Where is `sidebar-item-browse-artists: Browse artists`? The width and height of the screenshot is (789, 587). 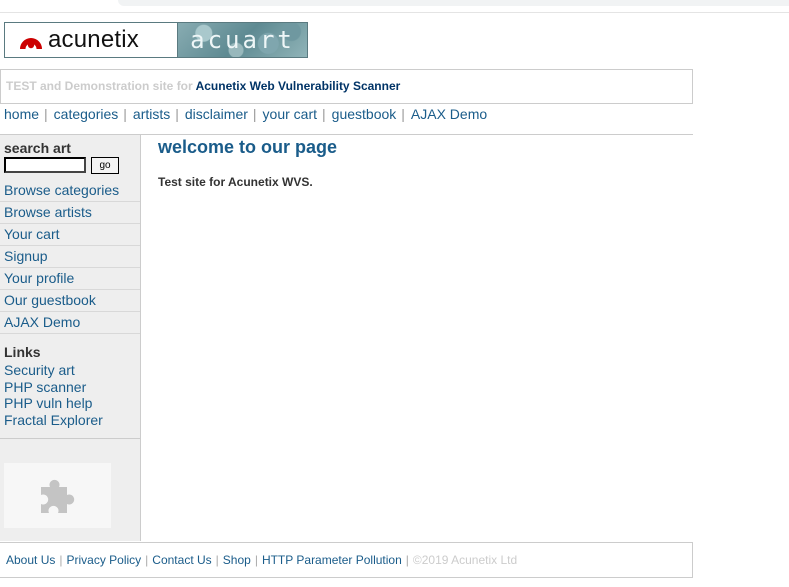 sidebar-item-browse-artists: Browse artists is located at coordinates (70, 213).